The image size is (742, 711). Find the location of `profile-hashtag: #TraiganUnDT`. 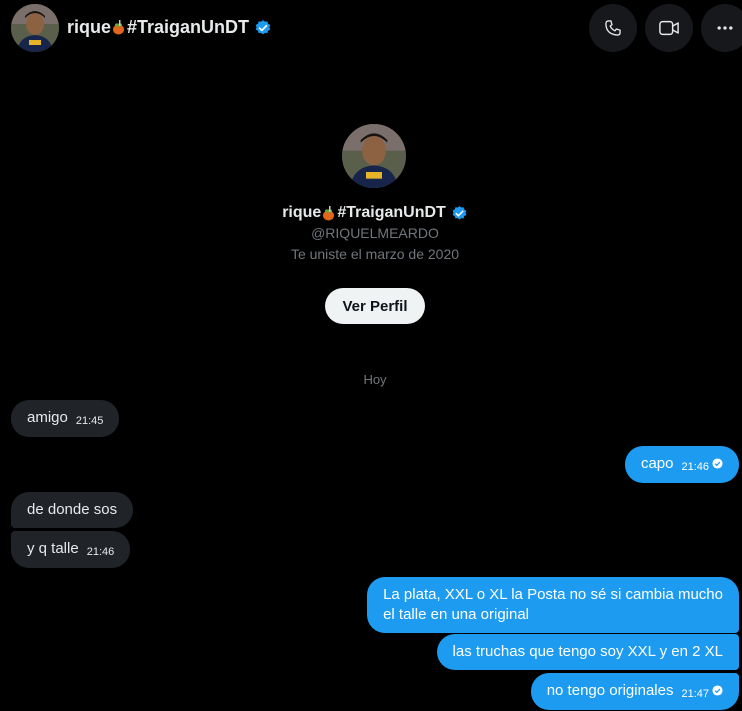

profile-hashtag: #TraiganUnDT is located at coordinates (391, 212).